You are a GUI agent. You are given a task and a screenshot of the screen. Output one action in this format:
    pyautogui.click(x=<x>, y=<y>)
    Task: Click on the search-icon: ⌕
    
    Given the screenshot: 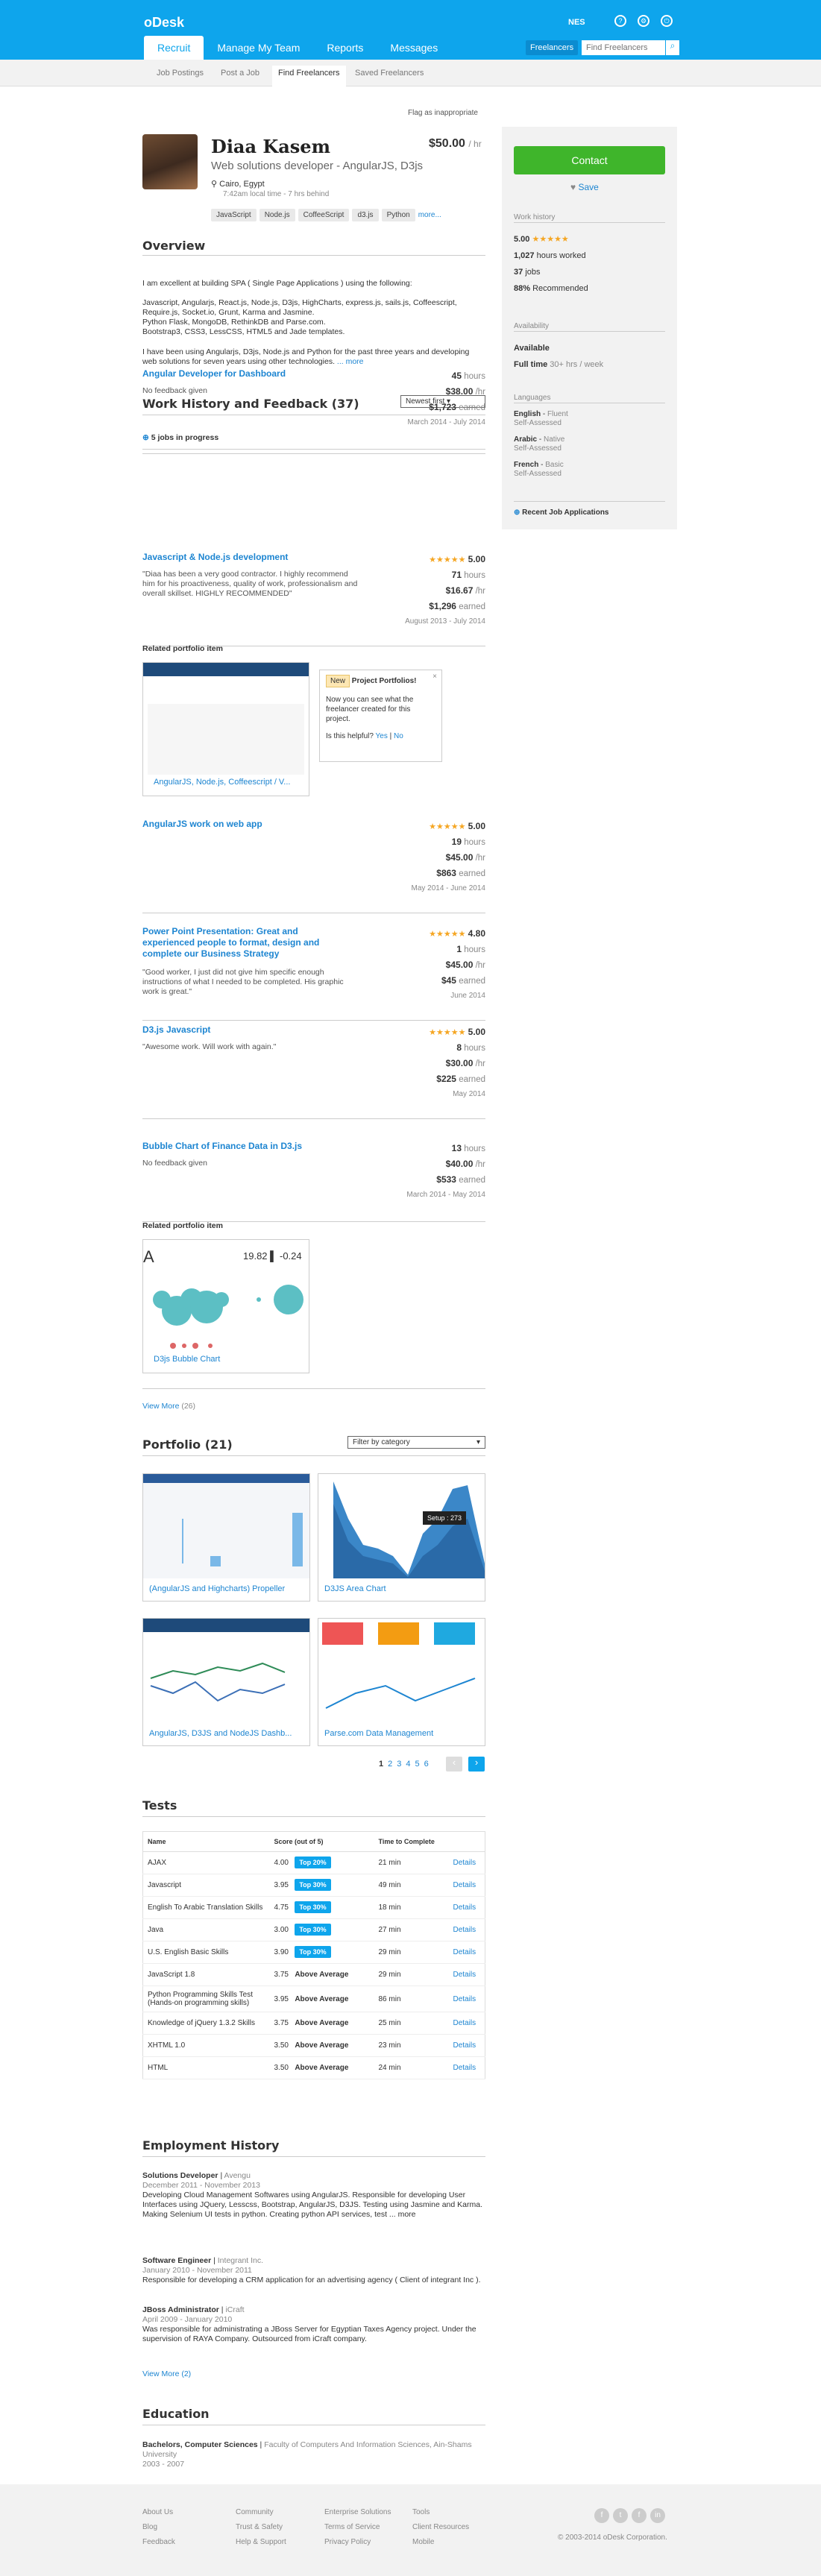 What is the action you would take?
    pyautogui.click(x=672, y=47)
    